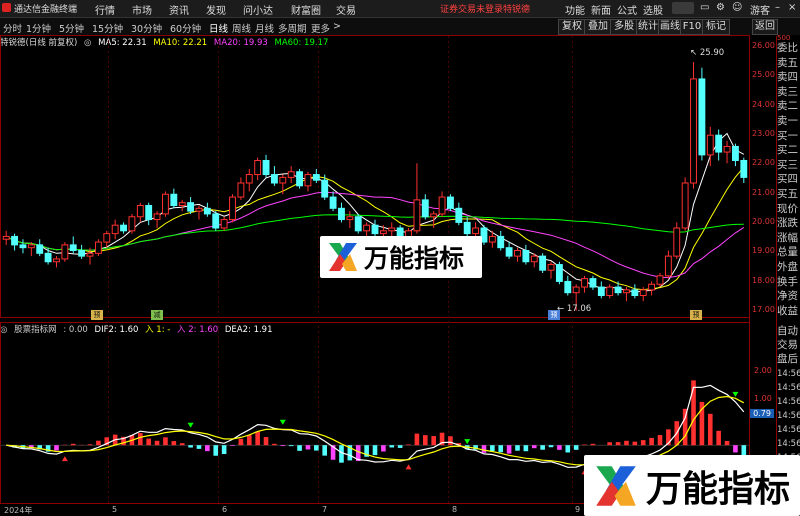  Describe the element at coordinates (115, 509) in the screenshot. I see `x-tick-label: 5` at that location.